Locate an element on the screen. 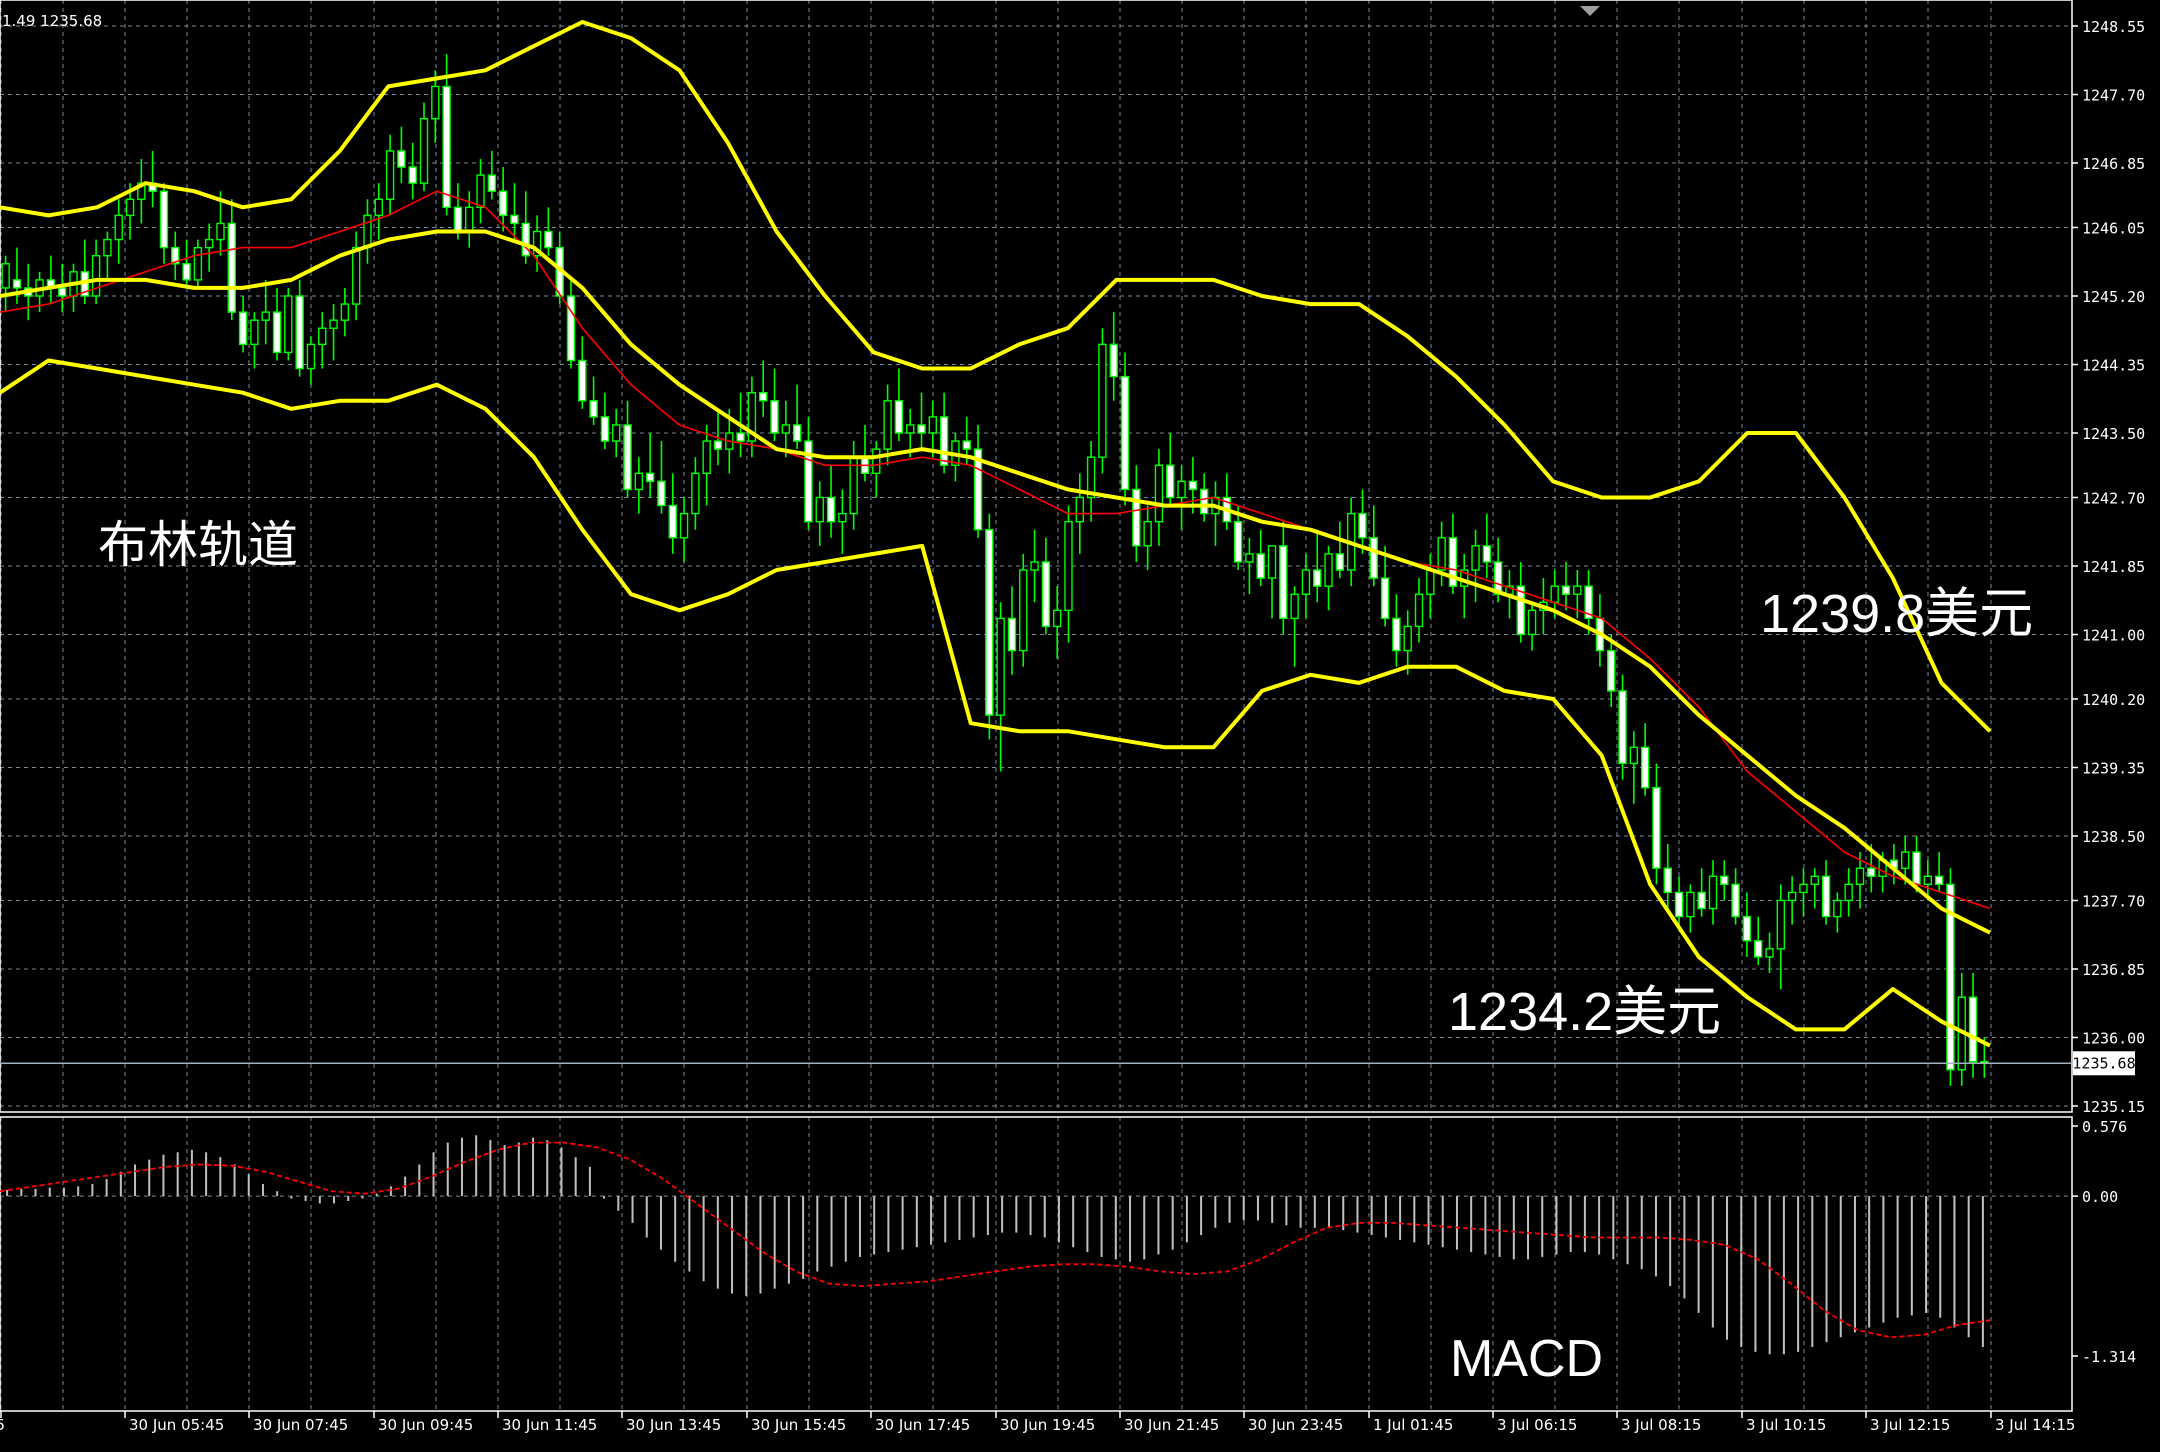  bollinger-label: 布林轨道 is located at coordinates (198, 545).